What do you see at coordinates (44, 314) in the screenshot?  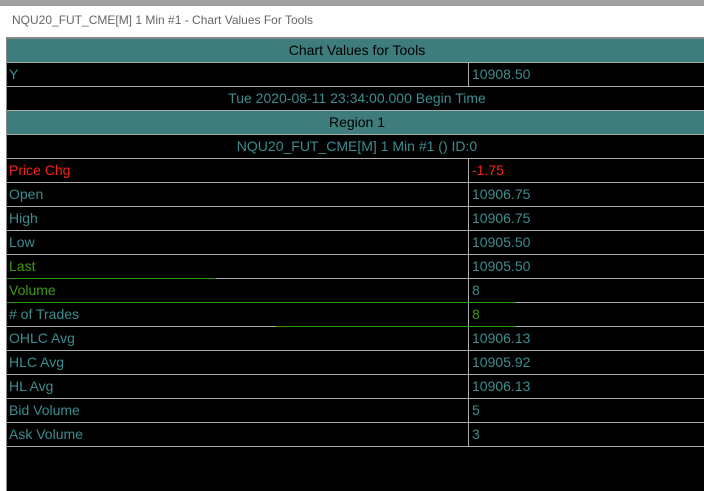 I see `row-label: # of Trades` at bounding box center [44, 314].